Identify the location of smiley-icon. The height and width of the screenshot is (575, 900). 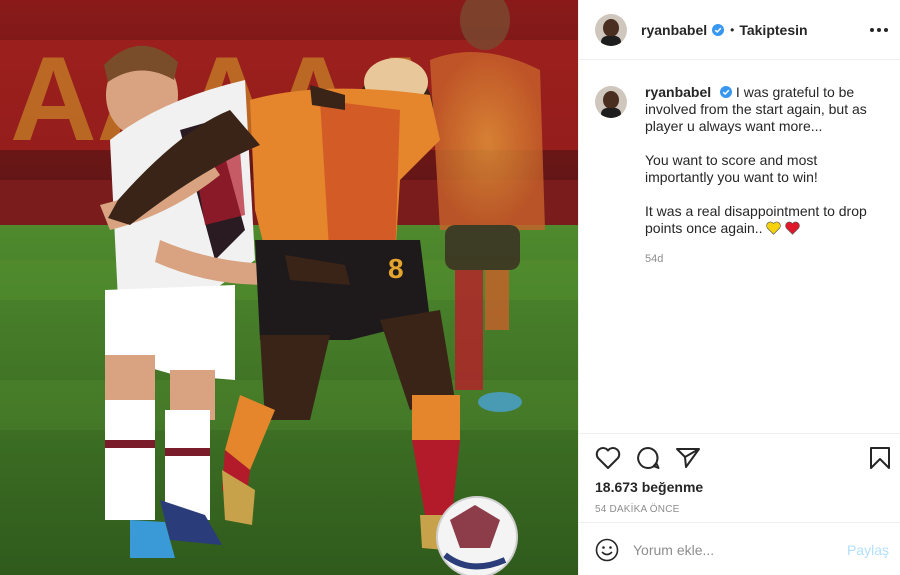
(607, 550).